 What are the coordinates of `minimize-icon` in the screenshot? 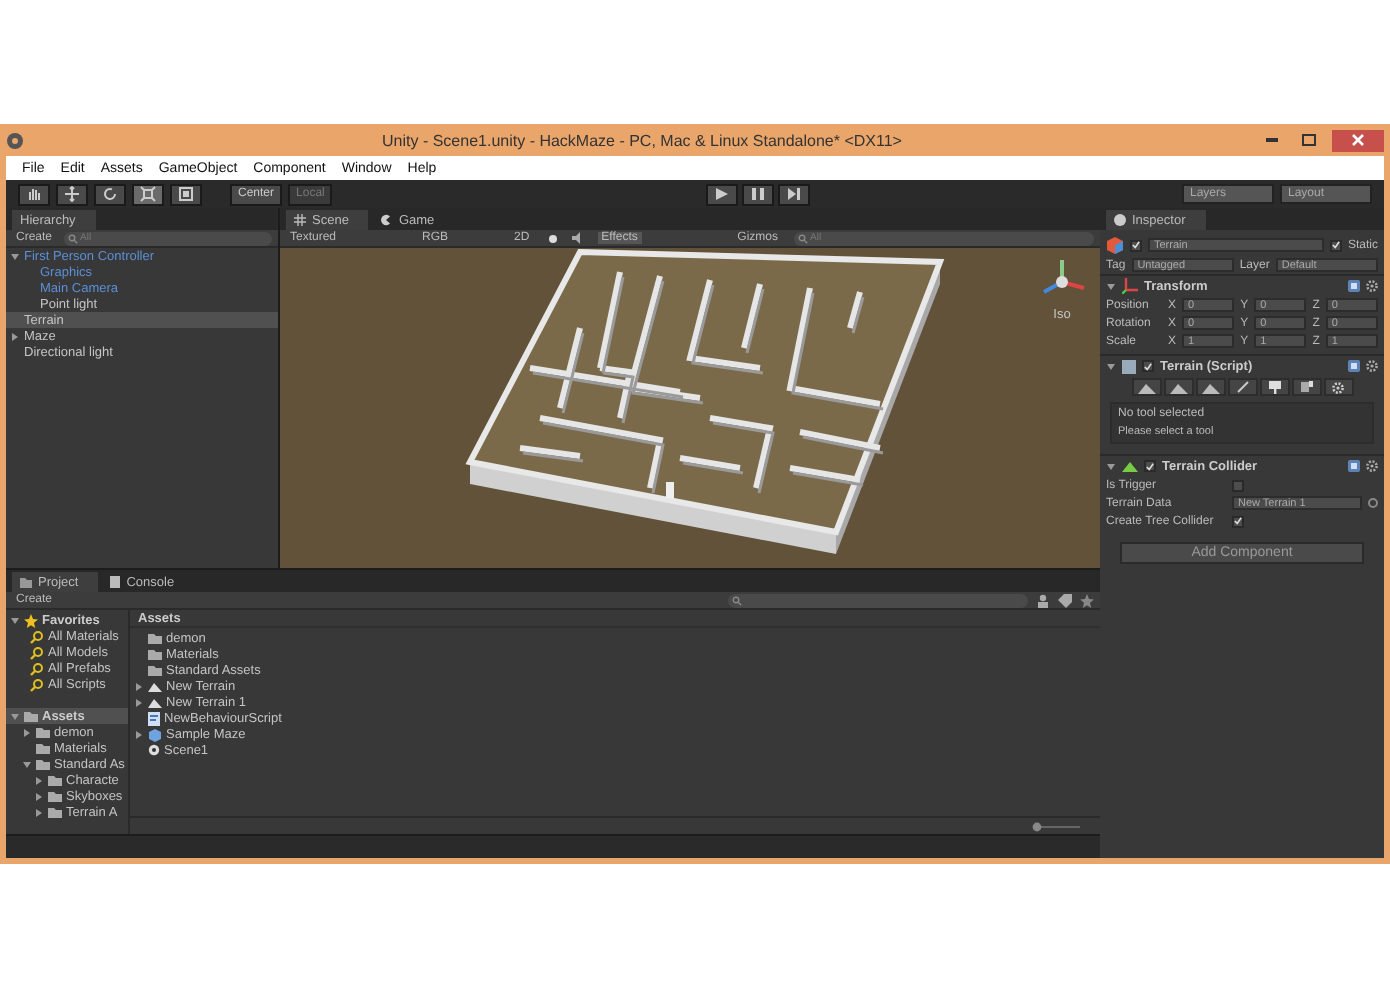 It's located at (1272, 140).